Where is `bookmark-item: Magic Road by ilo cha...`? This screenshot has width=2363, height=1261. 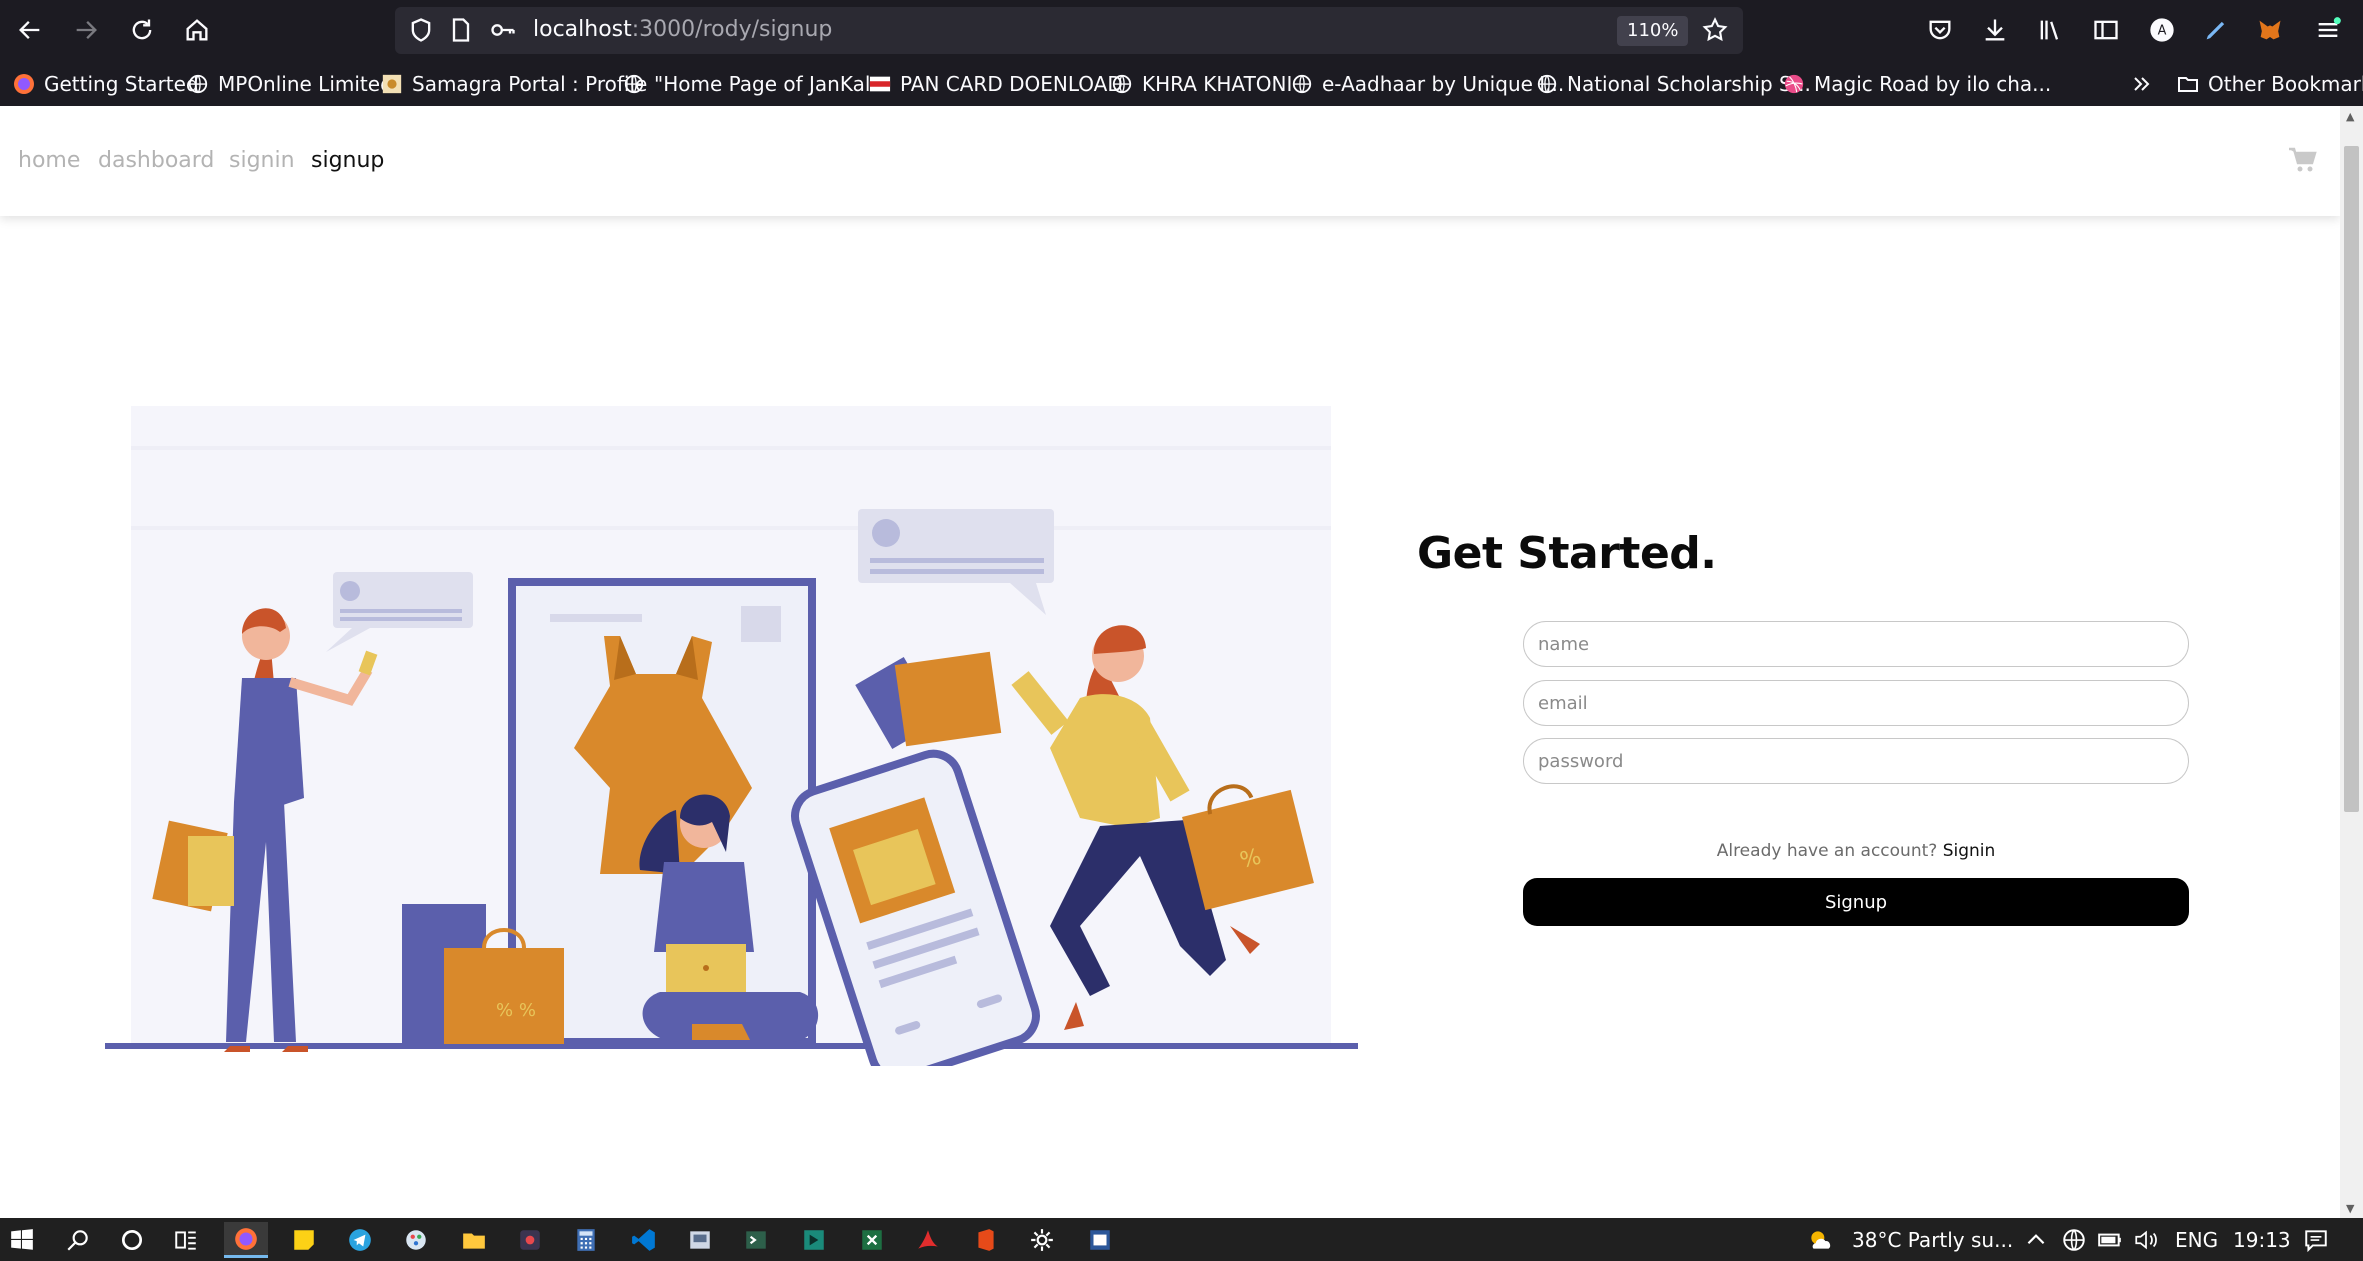 bookmark-item: Magic Road by ilo cha... is located at coordinates (1916, 84).